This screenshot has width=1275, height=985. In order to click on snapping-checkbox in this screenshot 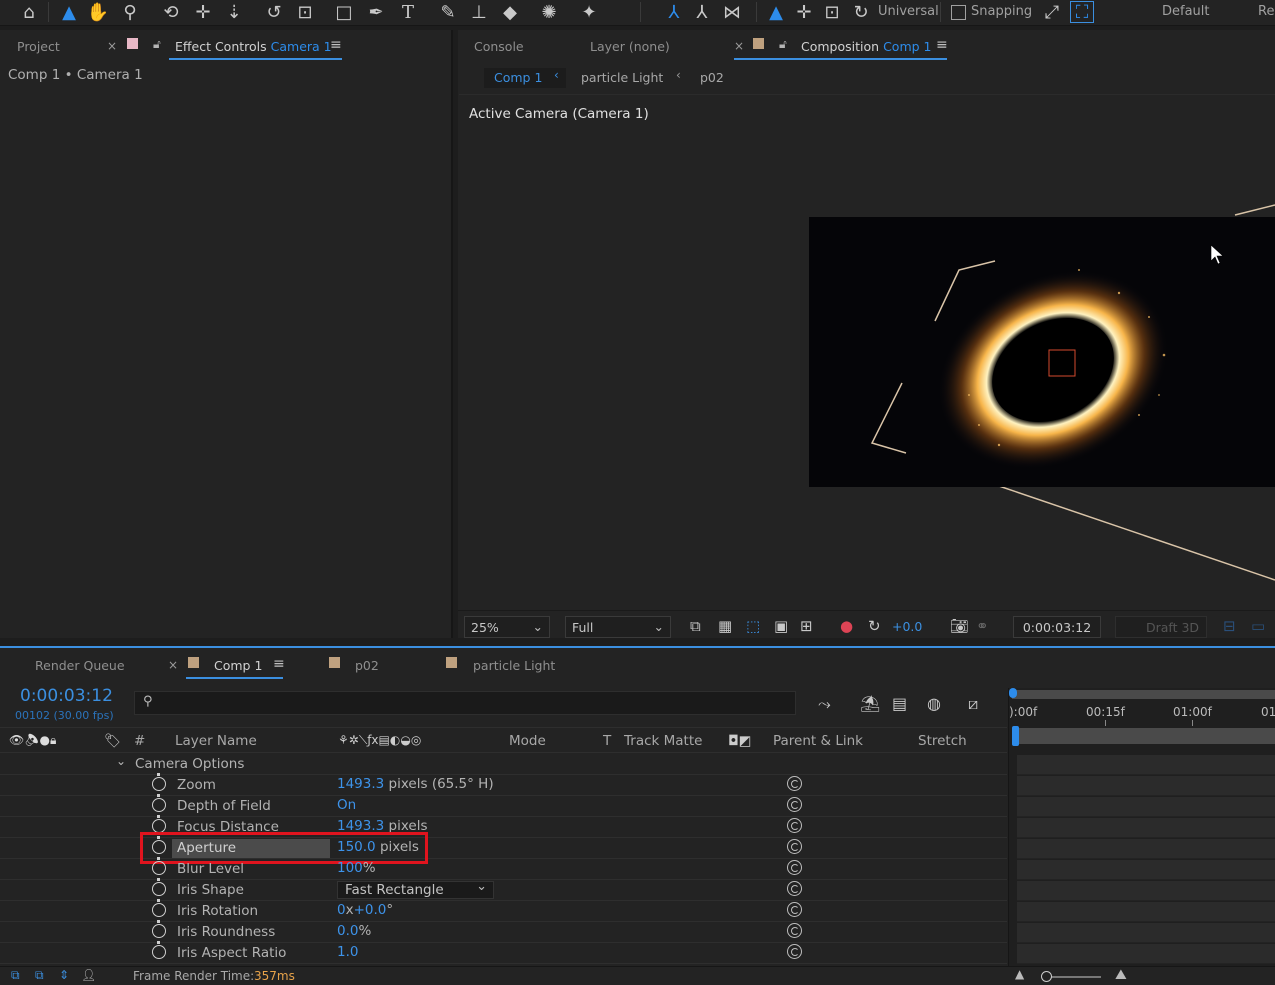, I will do `click(958, 12)`.